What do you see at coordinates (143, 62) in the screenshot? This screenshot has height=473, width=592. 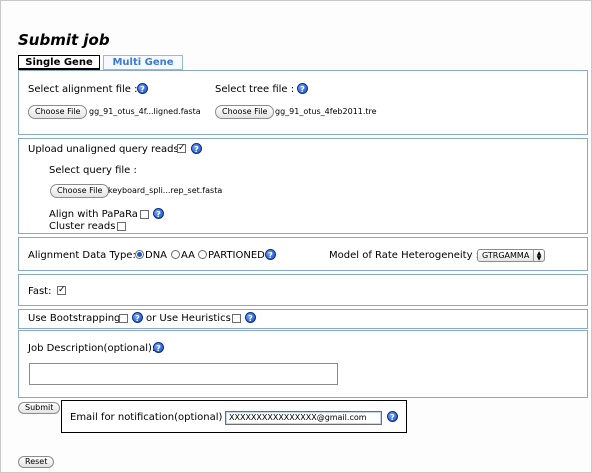 I see `tab-multi-gene: Multi Gene` at bounding box center [143, 62].